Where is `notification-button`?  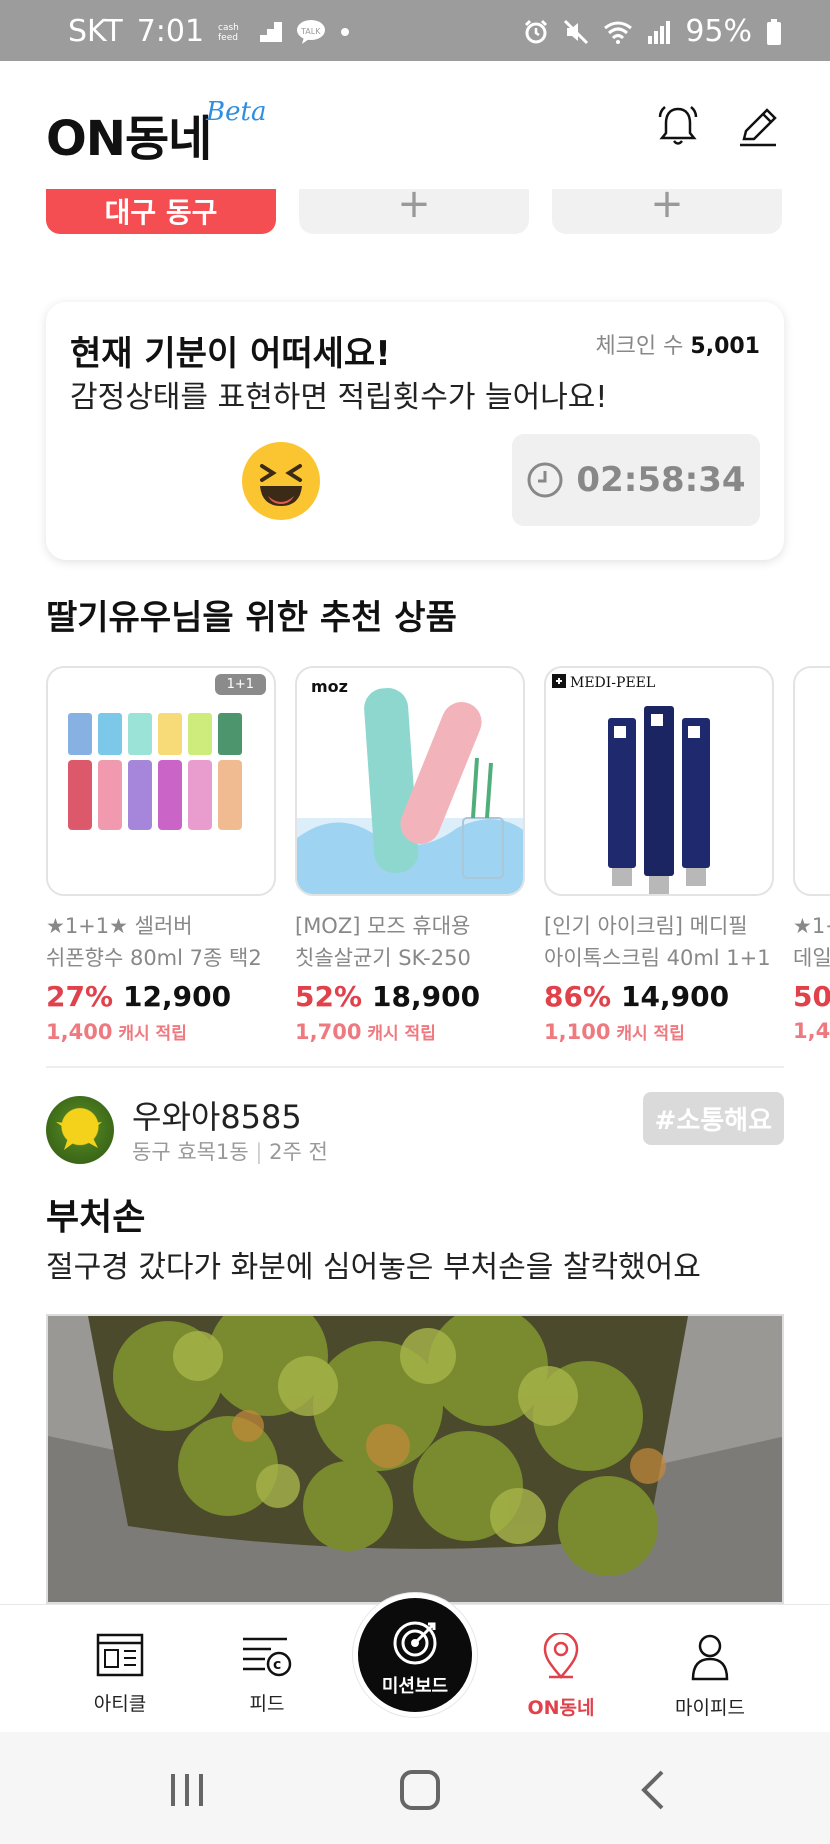
notification-button is located at coordinates (678, 127).